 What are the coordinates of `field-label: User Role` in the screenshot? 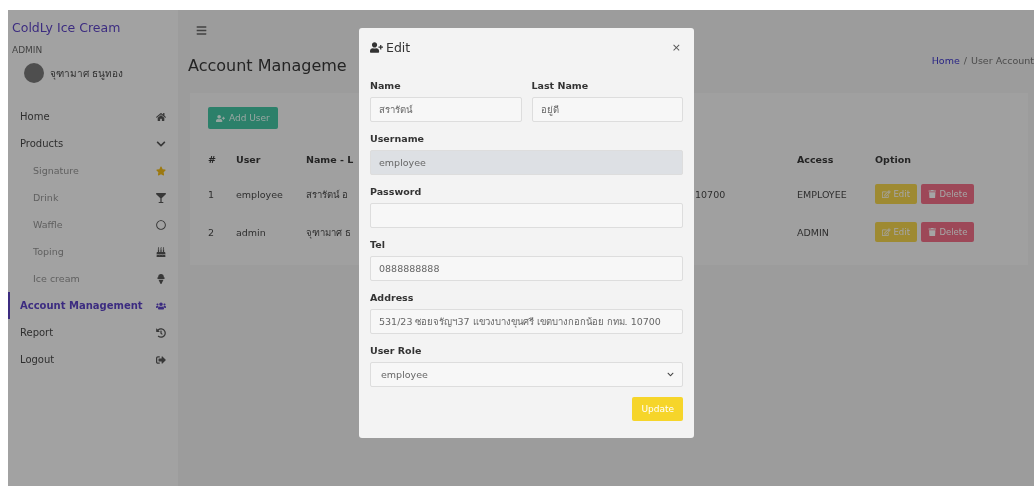 It's located at (396, 350).